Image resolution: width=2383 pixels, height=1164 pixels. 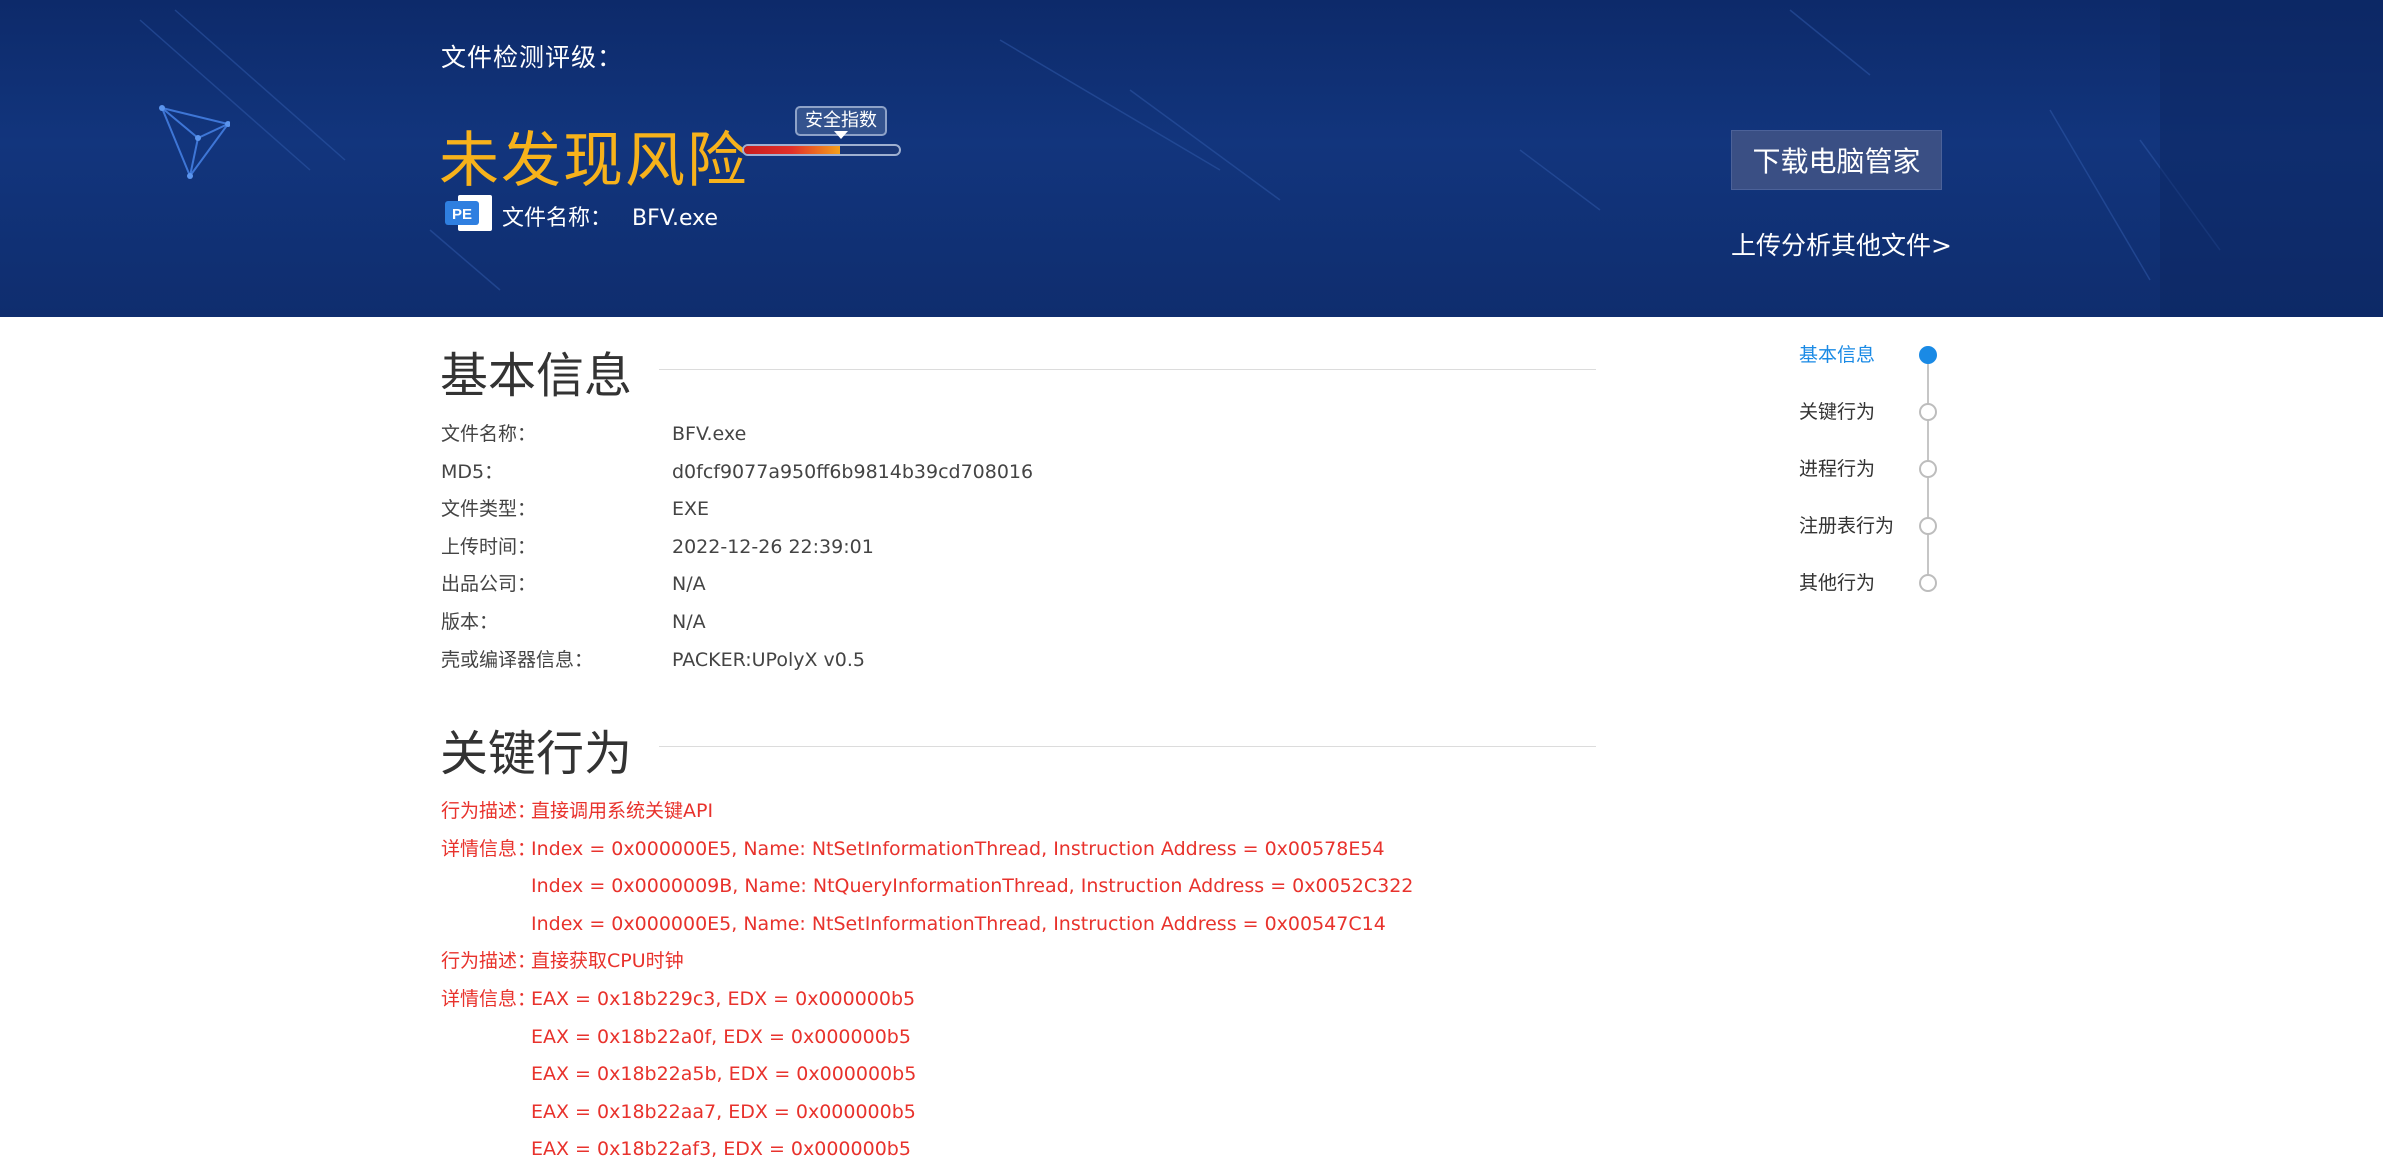 What do you see at coordinates (489, 584) in the screenshot?
I see `basic-info-label: 出品公司：` at bounding box center [489, 584].